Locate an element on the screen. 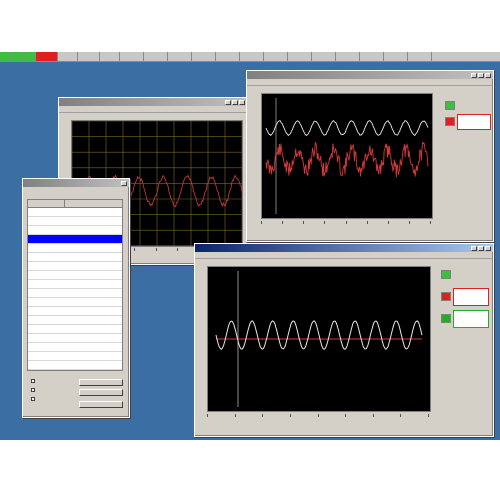 Image resolution: width=500 pixels, height=500 pixels. column-header-value is located at coordinates (66, 203).